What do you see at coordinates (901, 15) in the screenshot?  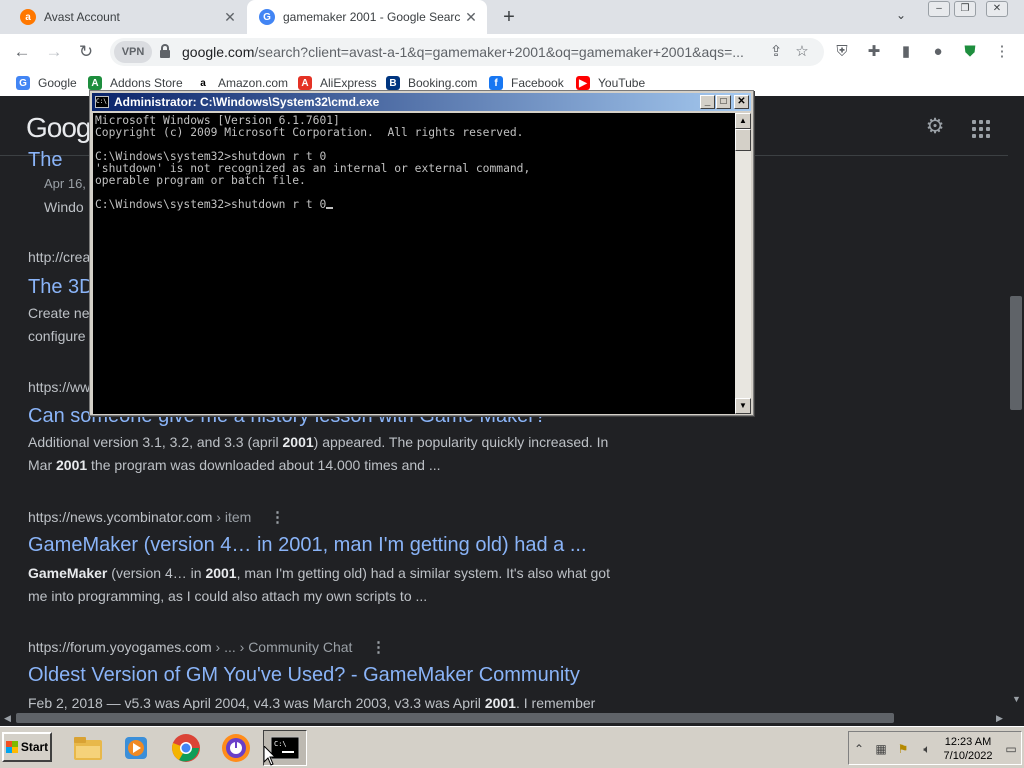 I see `tab-search-chevron-icon: ⌄` at bounding box center [901, 15].